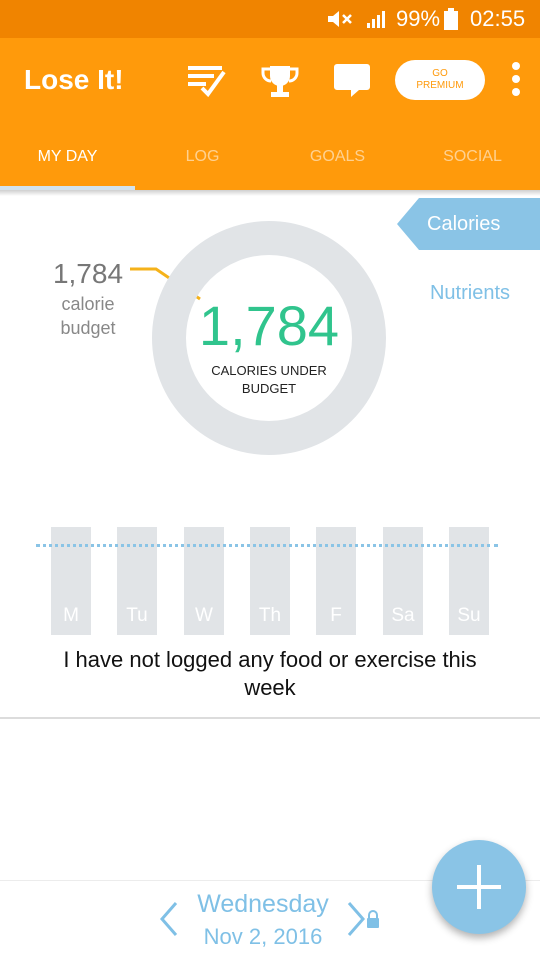 The height and width of the screenshot is (960, 540). I want to click on checklist-icon, so click(207, 81).